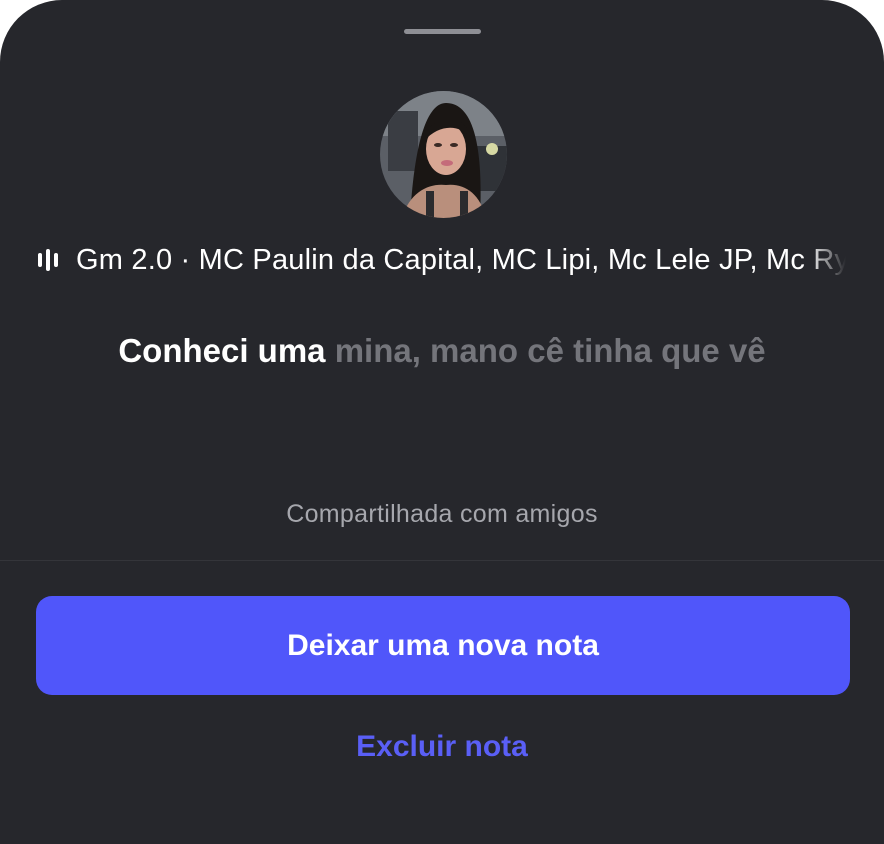  Describe the element at coordinates (443, 645) in the screenshot. I see `leave-new-note-button: Deixar uma nova nota` at that location.